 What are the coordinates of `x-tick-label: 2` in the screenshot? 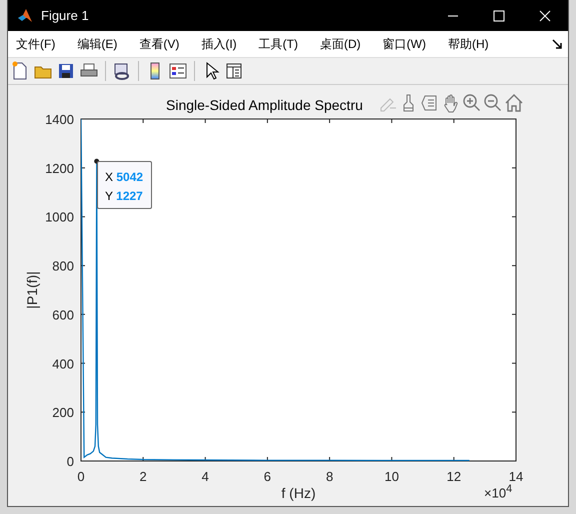 It's located at (143, 476).